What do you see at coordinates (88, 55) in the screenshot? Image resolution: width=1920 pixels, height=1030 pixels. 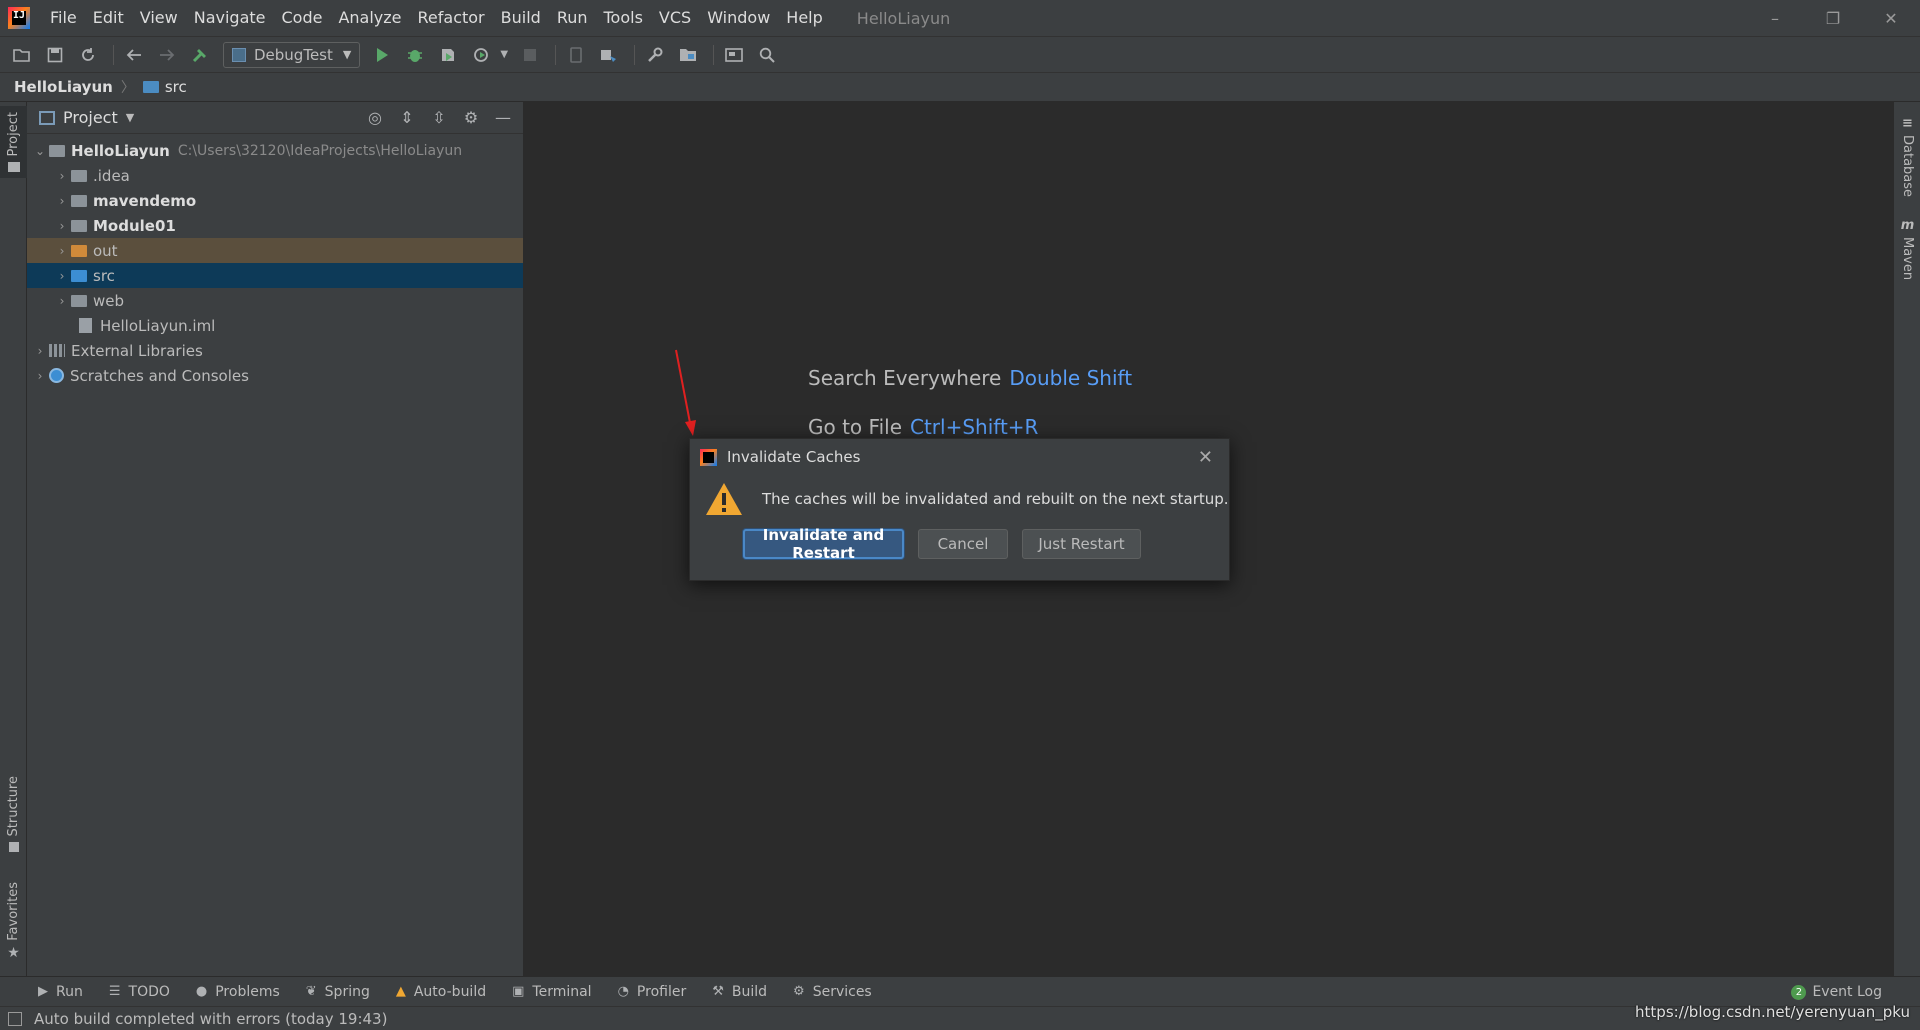 I see `sync-icon` at bounding box center [88, 55].